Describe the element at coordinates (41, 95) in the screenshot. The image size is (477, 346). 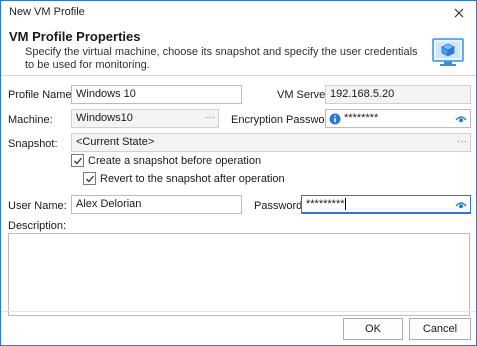
I see `profile-name-label: Profile Name:` at that location.